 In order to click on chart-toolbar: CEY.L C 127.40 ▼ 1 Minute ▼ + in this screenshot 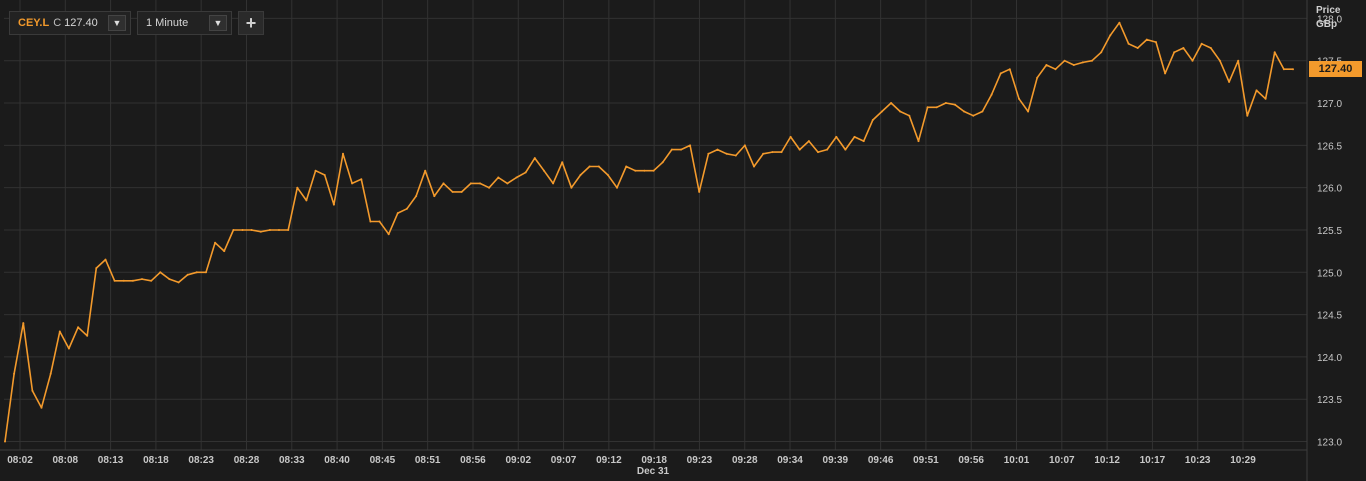, I will do `click(136, 24)`.